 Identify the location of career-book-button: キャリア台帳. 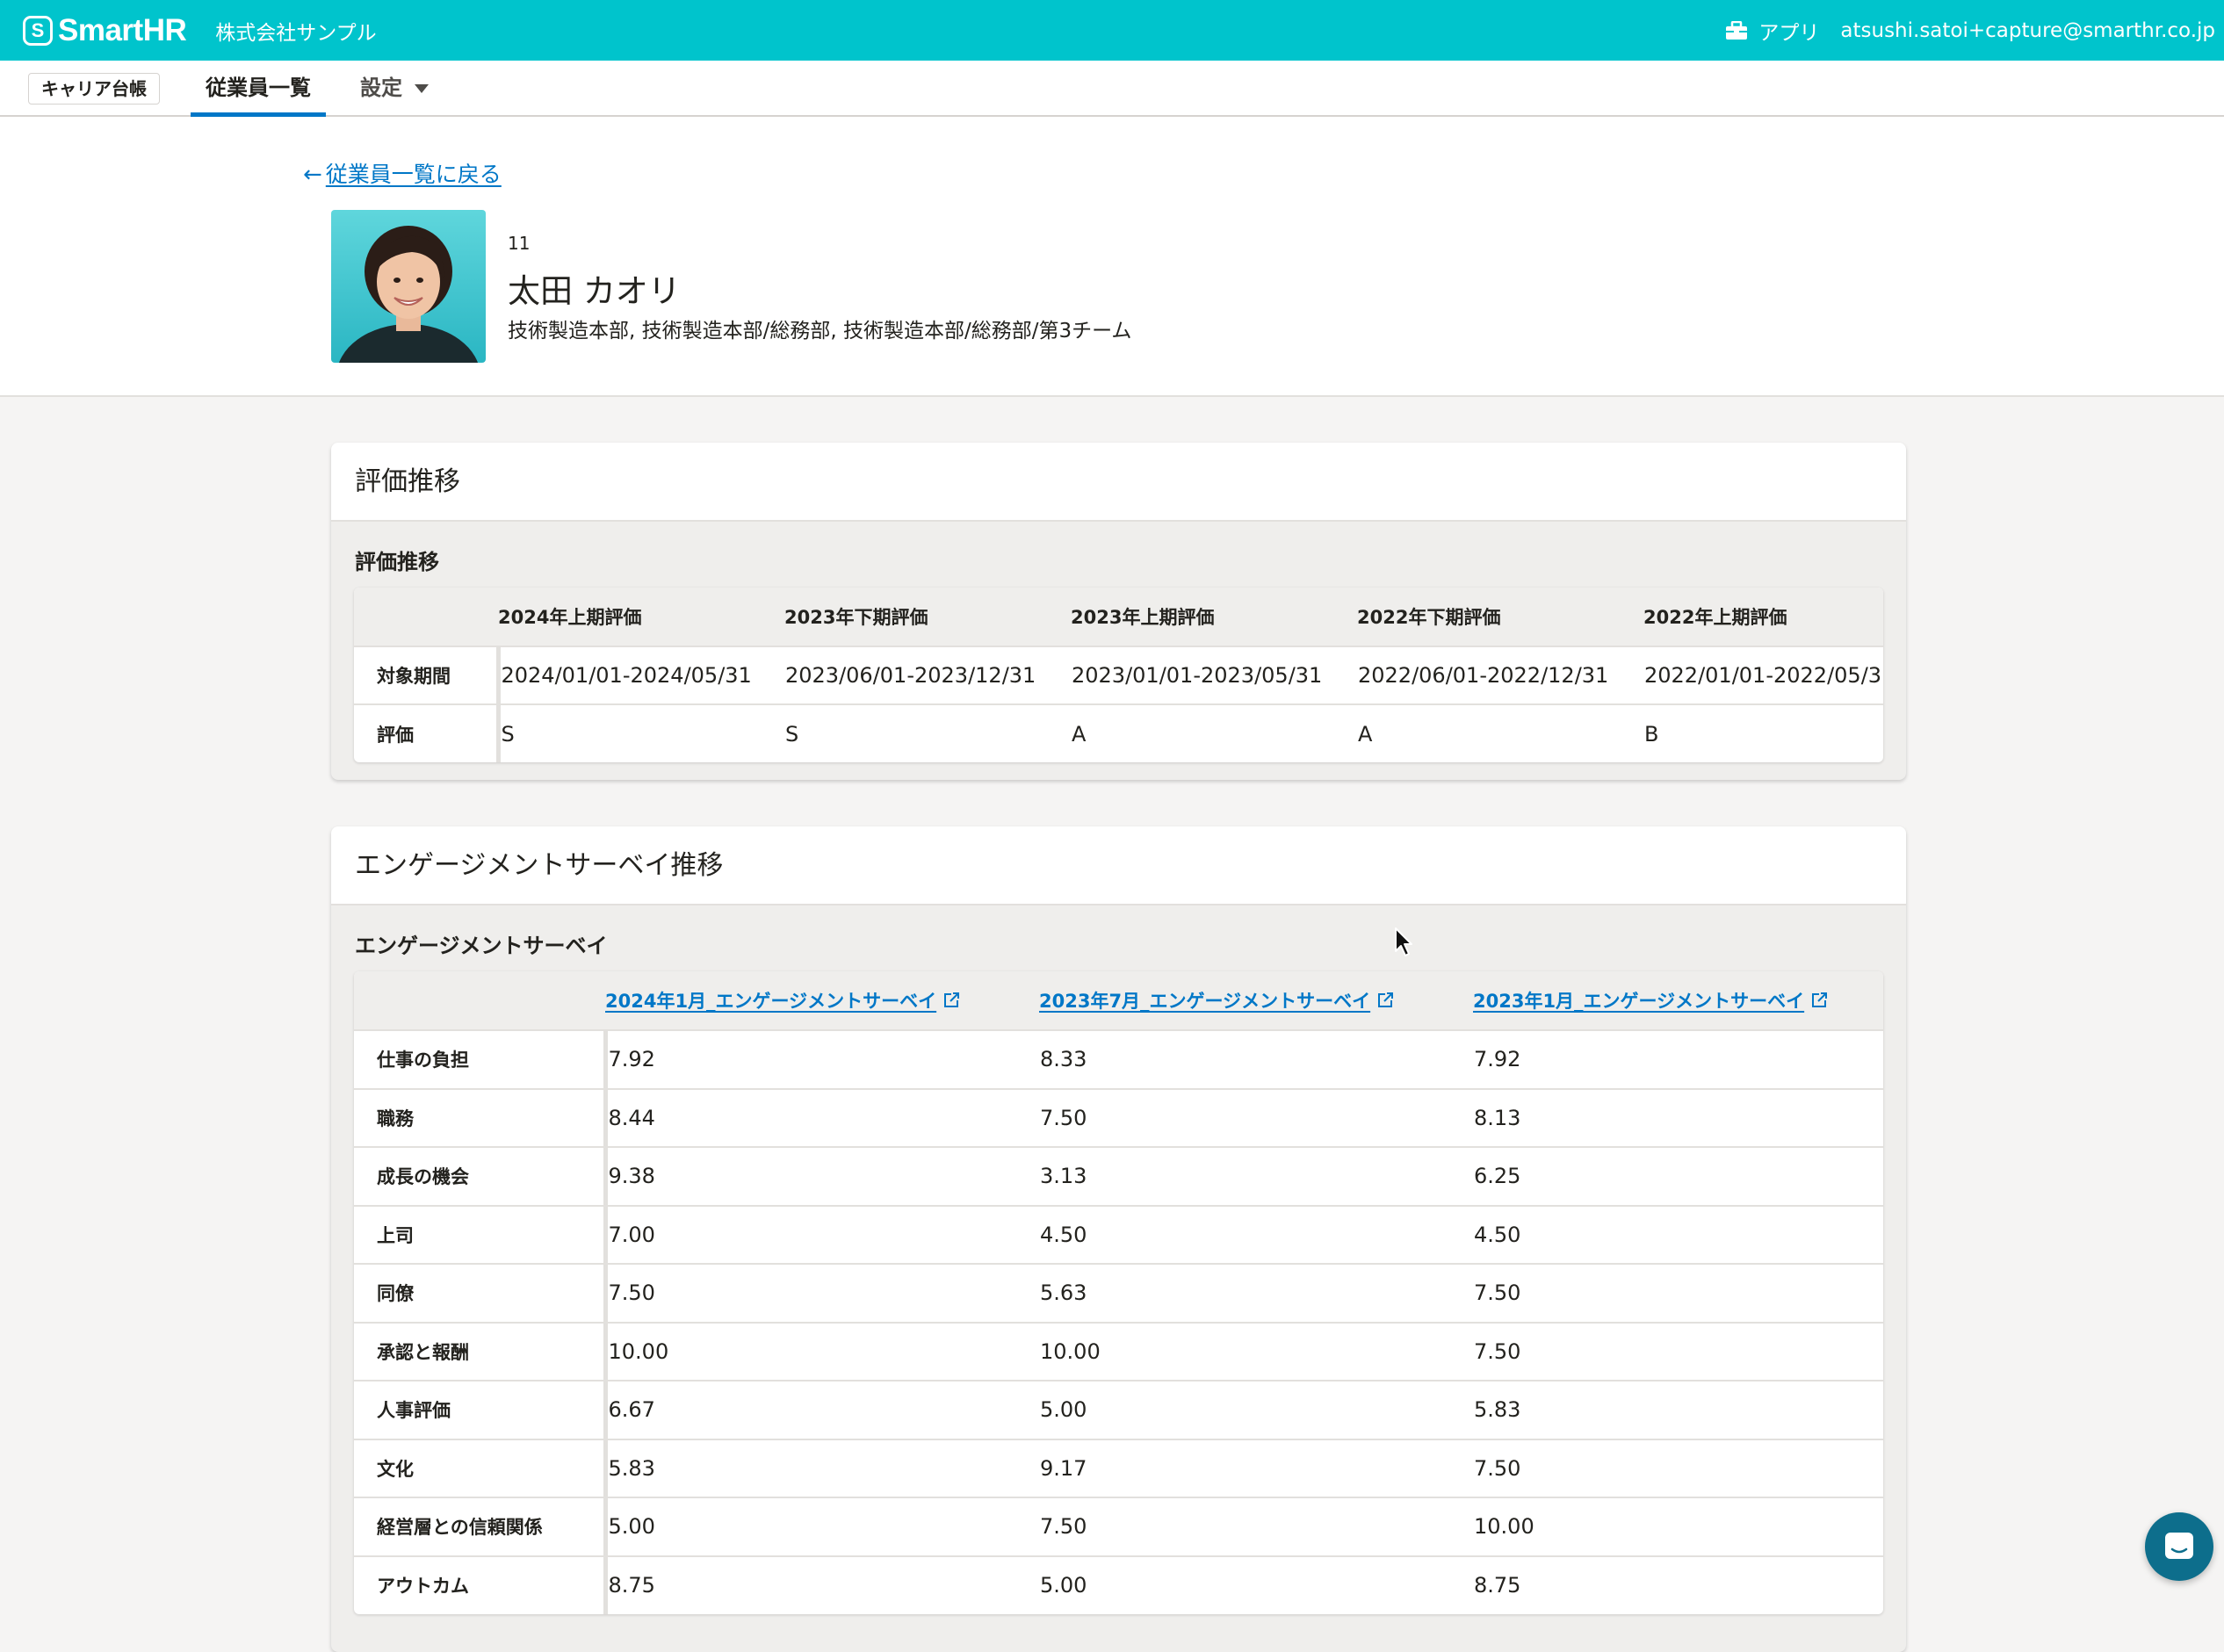
(94, 89).